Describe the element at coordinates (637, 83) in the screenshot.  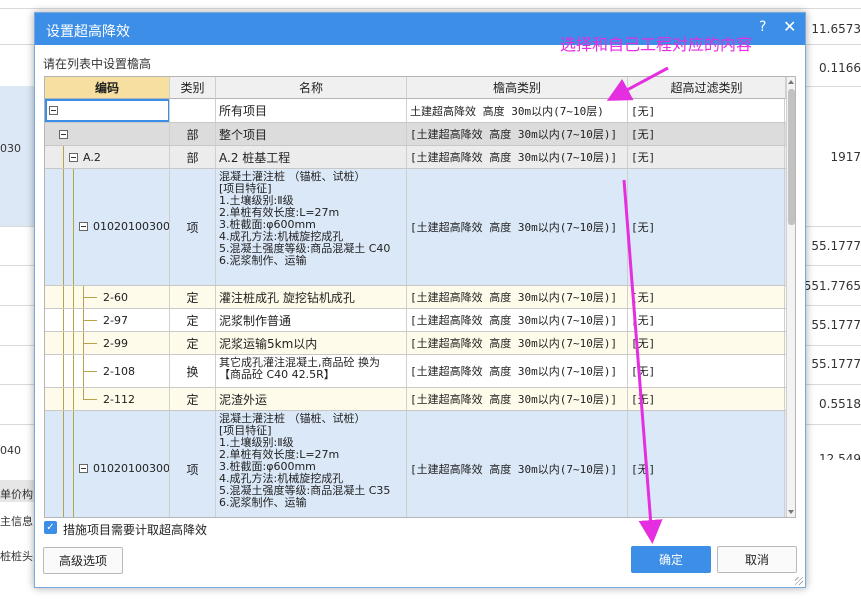
I see `annotation-arrow-up` at that location.